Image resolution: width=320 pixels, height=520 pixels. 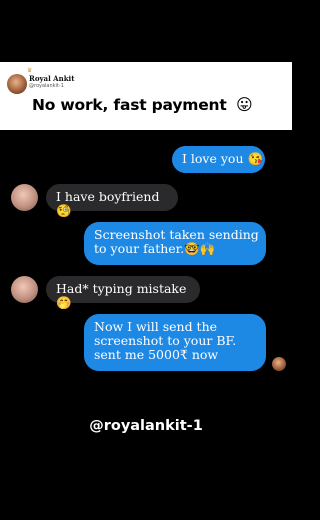 I want to click on headline: No work, fast payment, so click(x=129, y=105).